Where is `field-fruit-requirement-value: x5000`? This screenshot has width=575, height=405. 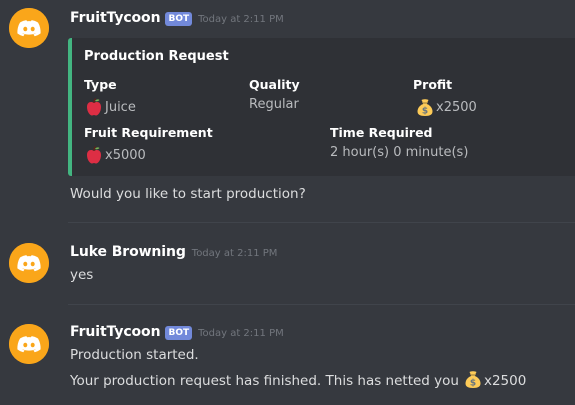 field-fruit-requirement-value: x5000 is located at coordinates (115, 155).